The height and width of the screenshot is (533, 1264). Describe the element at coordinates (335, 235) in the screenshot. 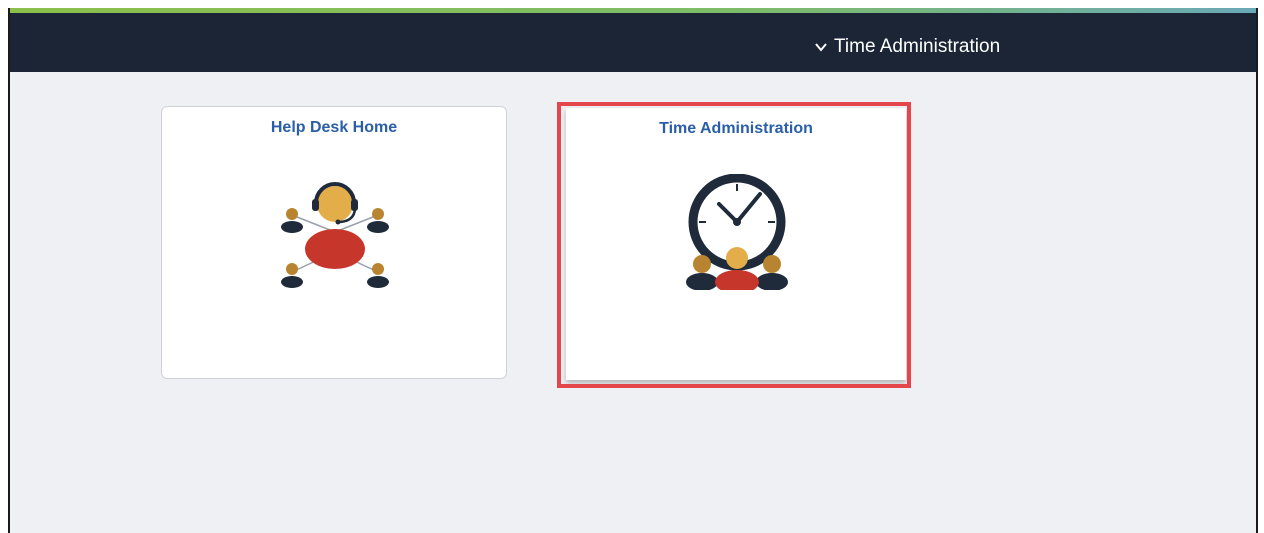

I see `help-desk-icon` at that location.